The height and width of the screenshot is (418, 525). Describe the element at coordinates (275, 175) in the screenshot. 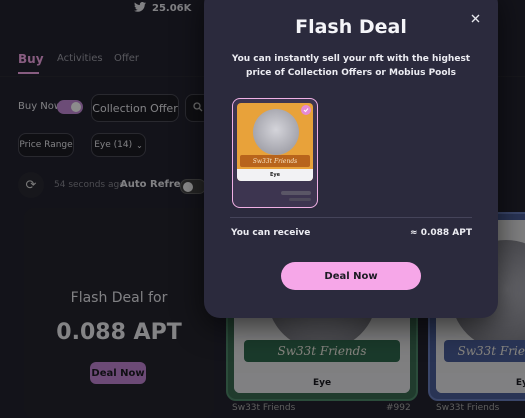

I see `selected-nft-trait: Eye` at that location.